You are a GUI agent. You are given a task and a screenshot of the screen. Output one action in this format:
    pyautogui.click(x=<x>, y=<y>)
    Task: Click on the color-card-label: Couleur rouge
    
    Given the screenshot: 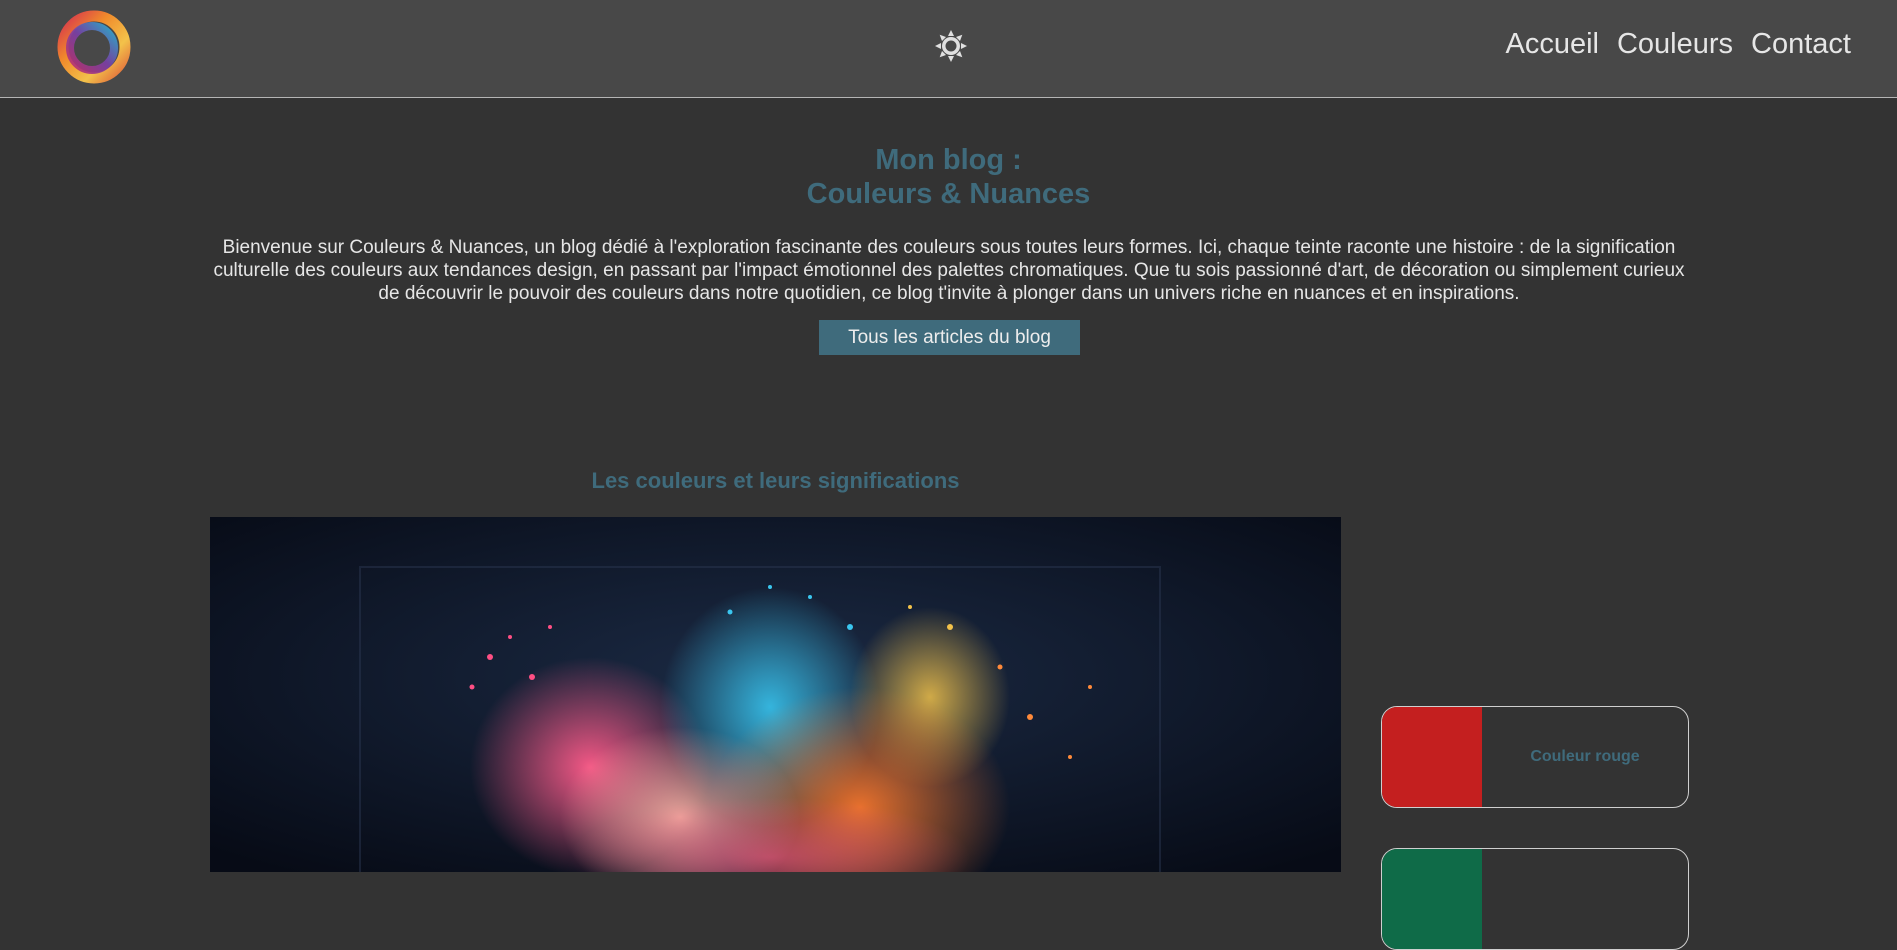 What is the action you would take?
    pyautogui.click(x=1585, y=756)
    